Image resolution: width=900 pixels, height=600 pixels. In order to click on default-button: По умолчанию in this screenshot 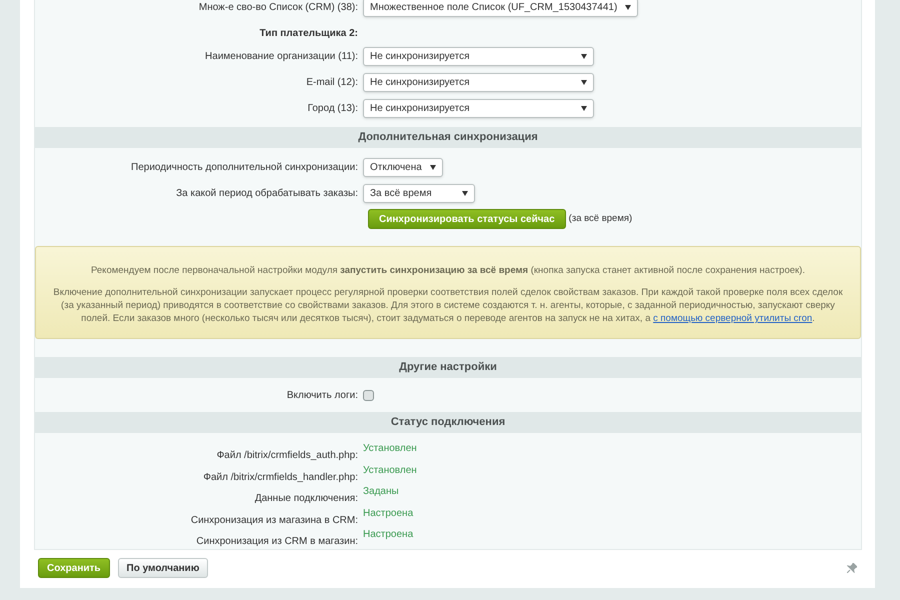, I will do `click(163, 568)`.